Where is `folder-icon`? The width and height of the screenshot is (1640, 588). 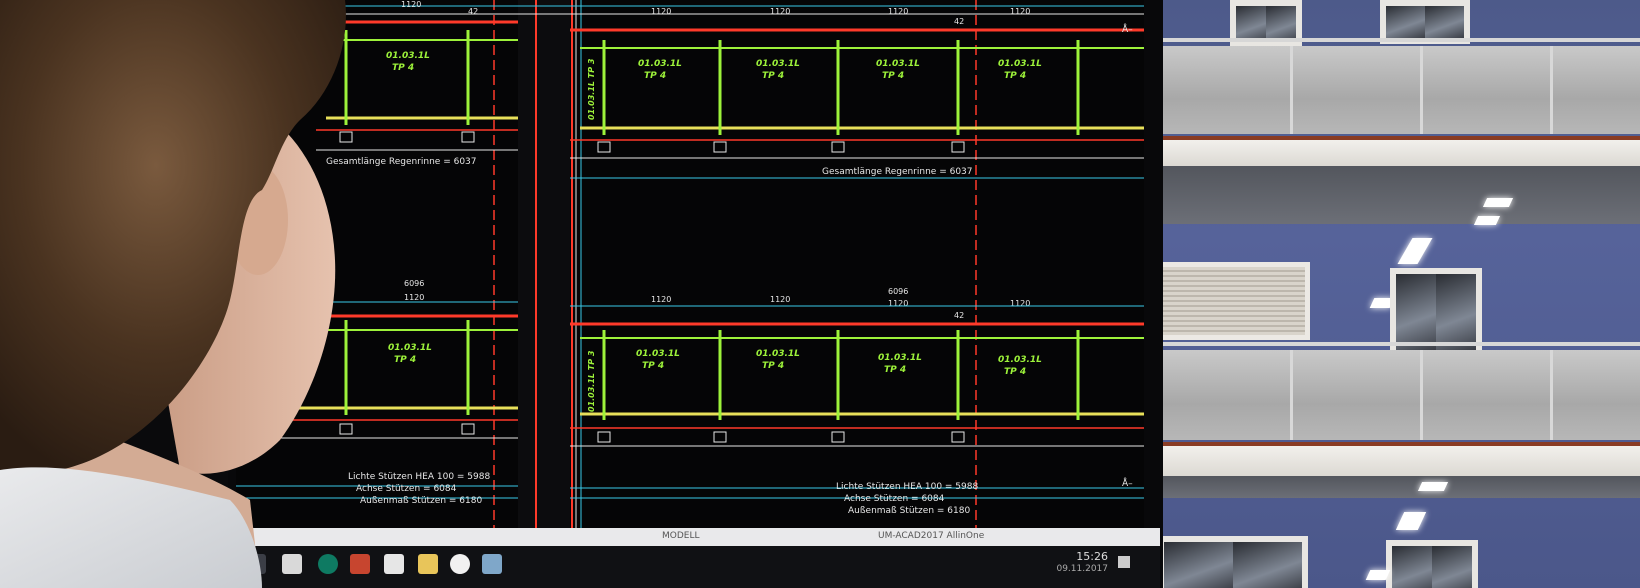
folder-icon is located at coordinates (428, 564).